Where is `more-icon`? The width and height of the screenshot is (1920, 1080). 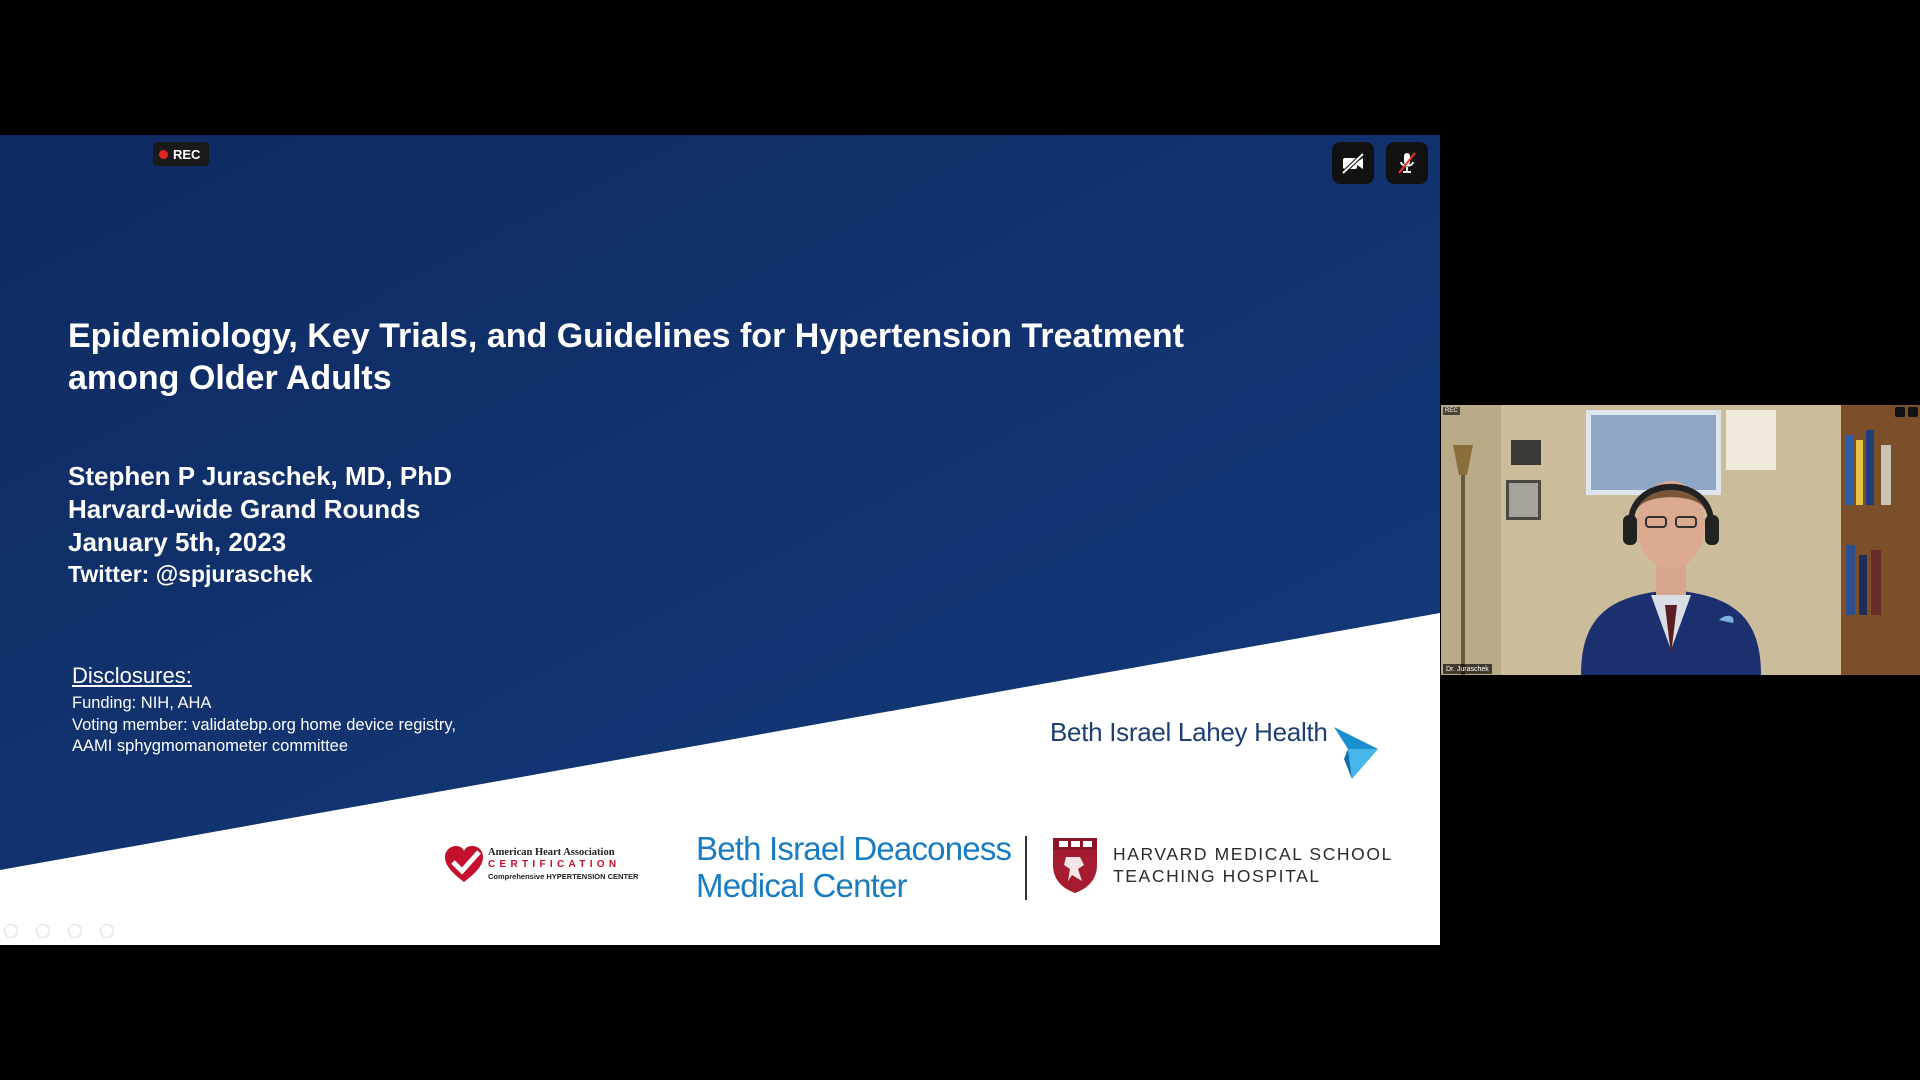 more-icon is located at coordinates (1913, 412).